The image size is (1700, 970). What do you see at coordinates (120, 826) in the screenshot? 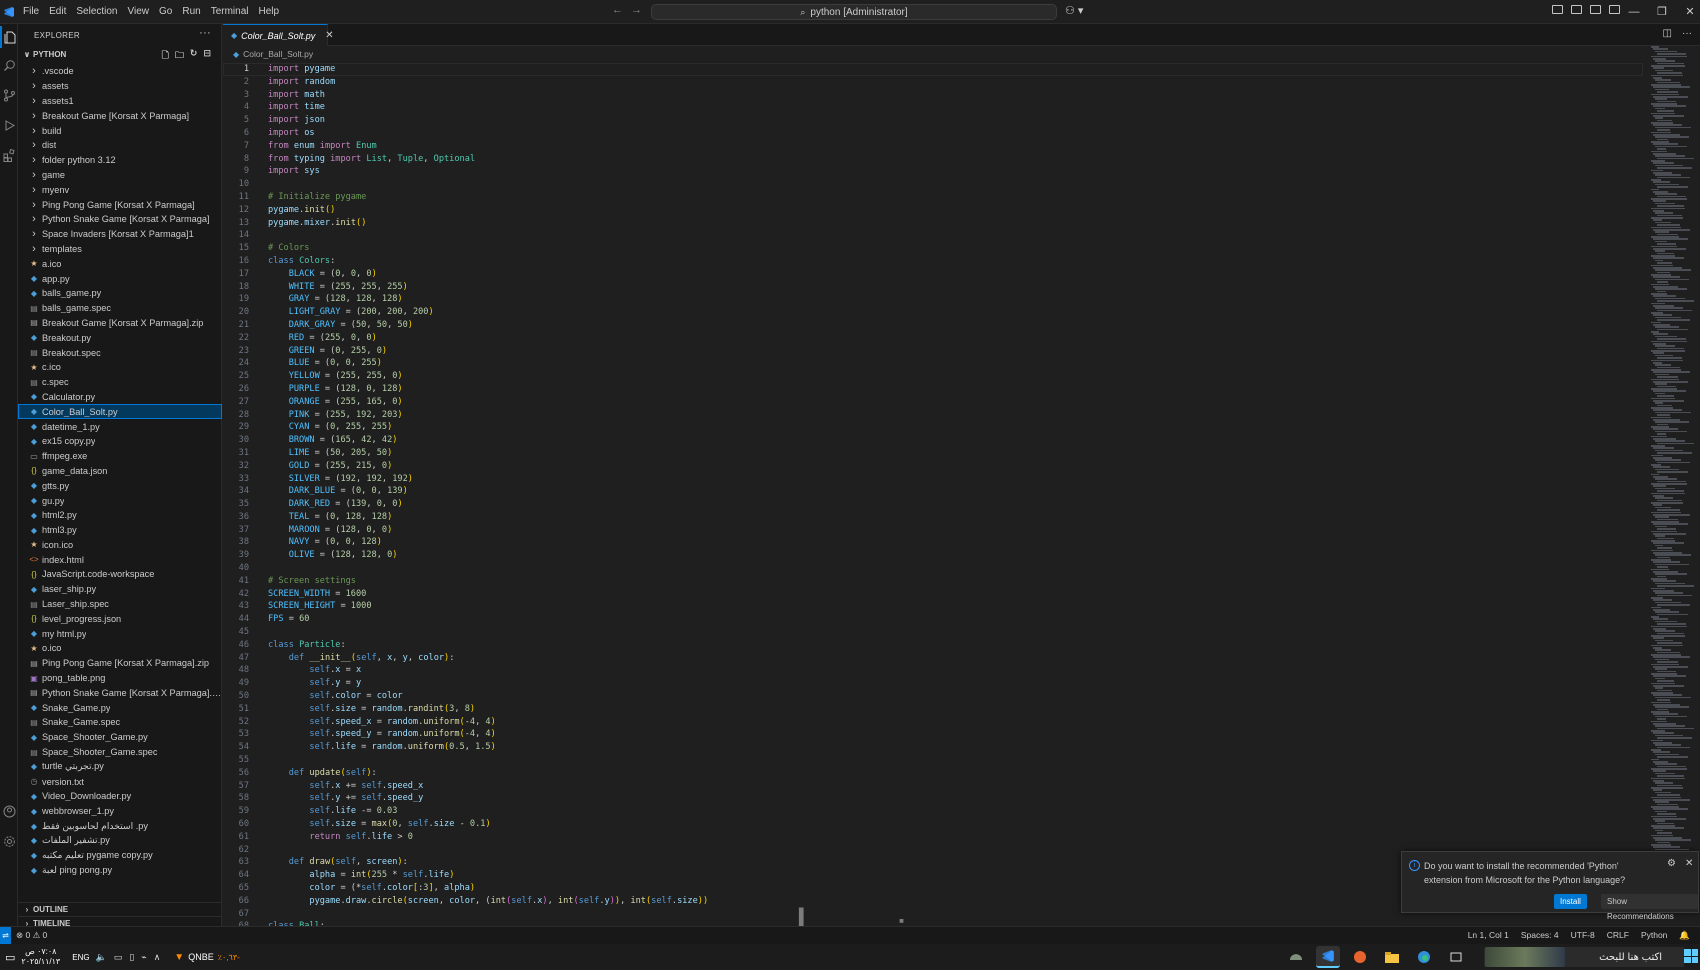
I see `file-item: ◆ استخدام لحاسوبين فقط .py` at bounding box center [120, 826].